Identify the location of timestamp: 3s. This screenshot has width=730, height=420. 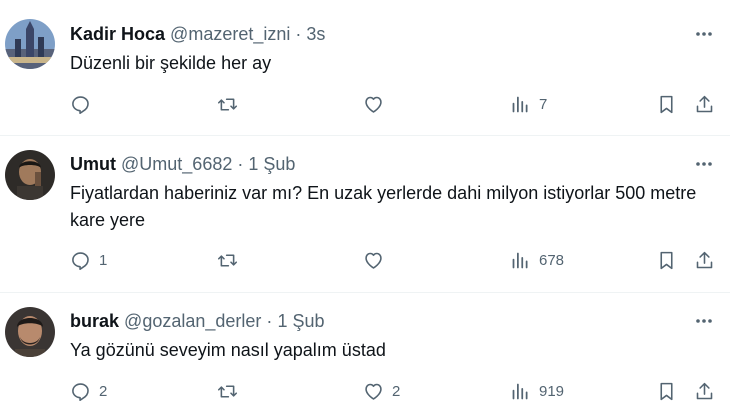
(315, 34).